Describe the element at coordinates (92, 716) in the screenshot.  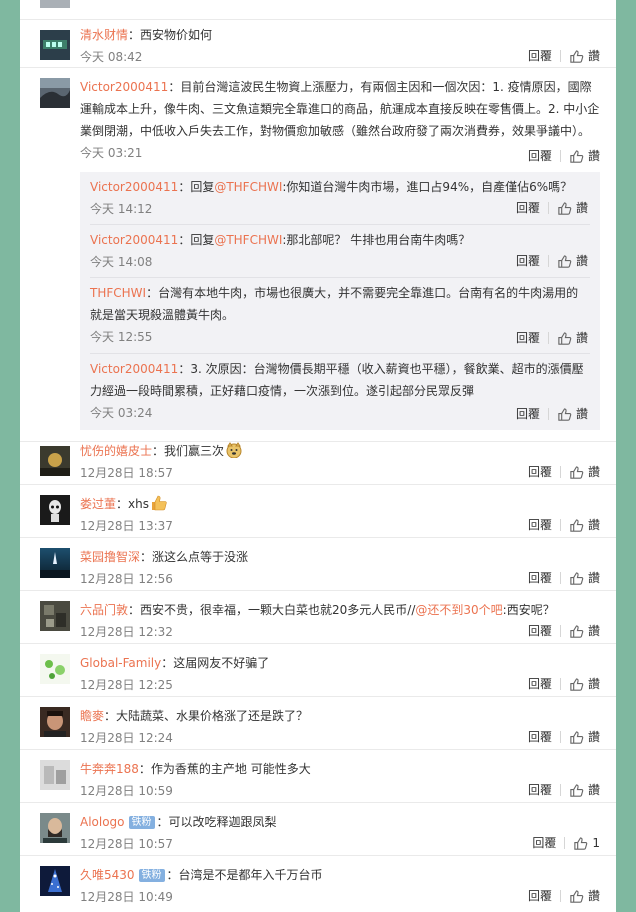
I see `username-link: 瞻麥` at that location.